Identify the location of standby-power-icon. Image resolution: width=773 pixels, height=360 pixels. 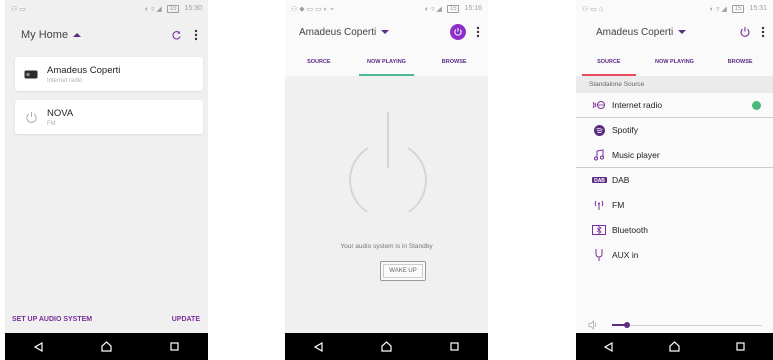
(388, 162).